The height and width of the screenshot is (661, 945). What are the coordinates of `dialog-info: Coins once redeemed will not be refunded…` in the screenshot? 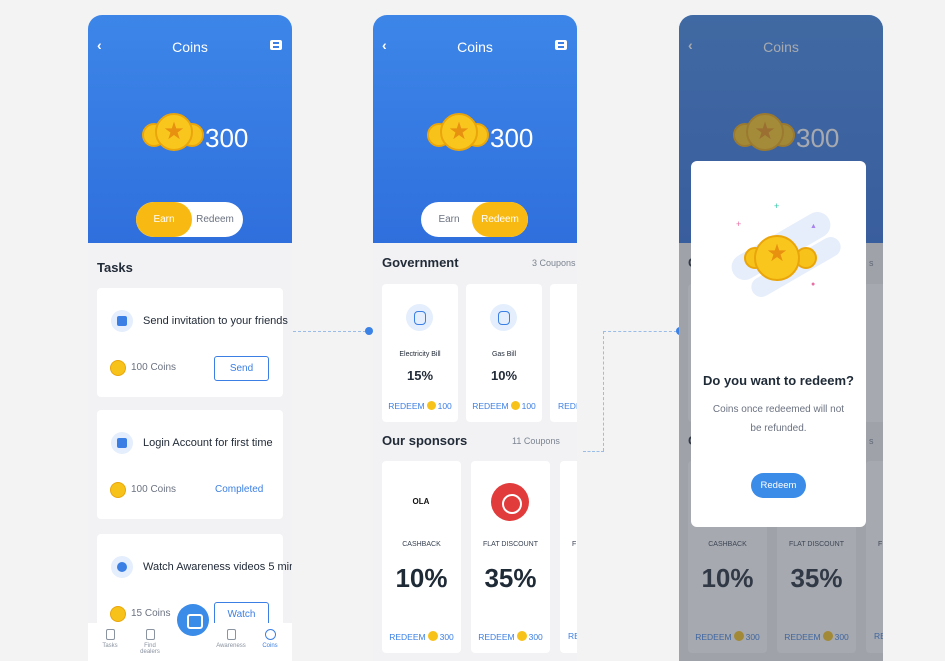 It's located at (778, 419).